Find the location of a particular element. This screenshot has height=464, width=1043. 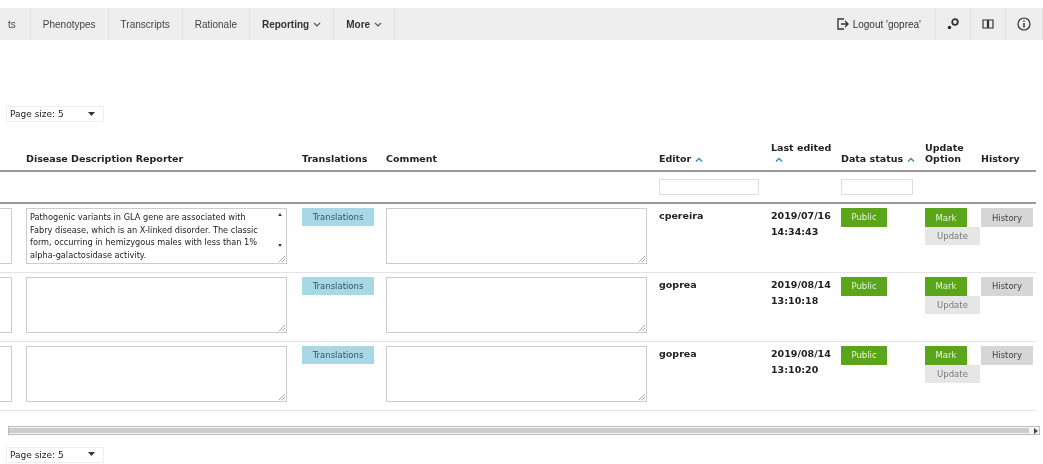

book-icon is located at coordinates (988, 24).